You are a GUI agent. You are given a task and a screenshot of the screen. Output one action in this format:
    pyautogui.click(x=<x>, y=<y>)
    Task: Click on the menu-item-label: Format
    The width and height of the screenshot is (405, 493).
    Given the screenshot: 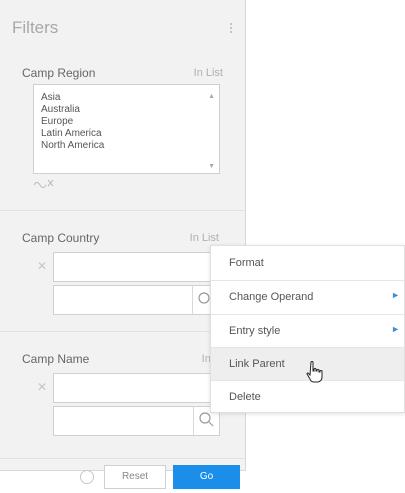 What is the action you would take?
    pyautogui.click(x=246, y=263)
    